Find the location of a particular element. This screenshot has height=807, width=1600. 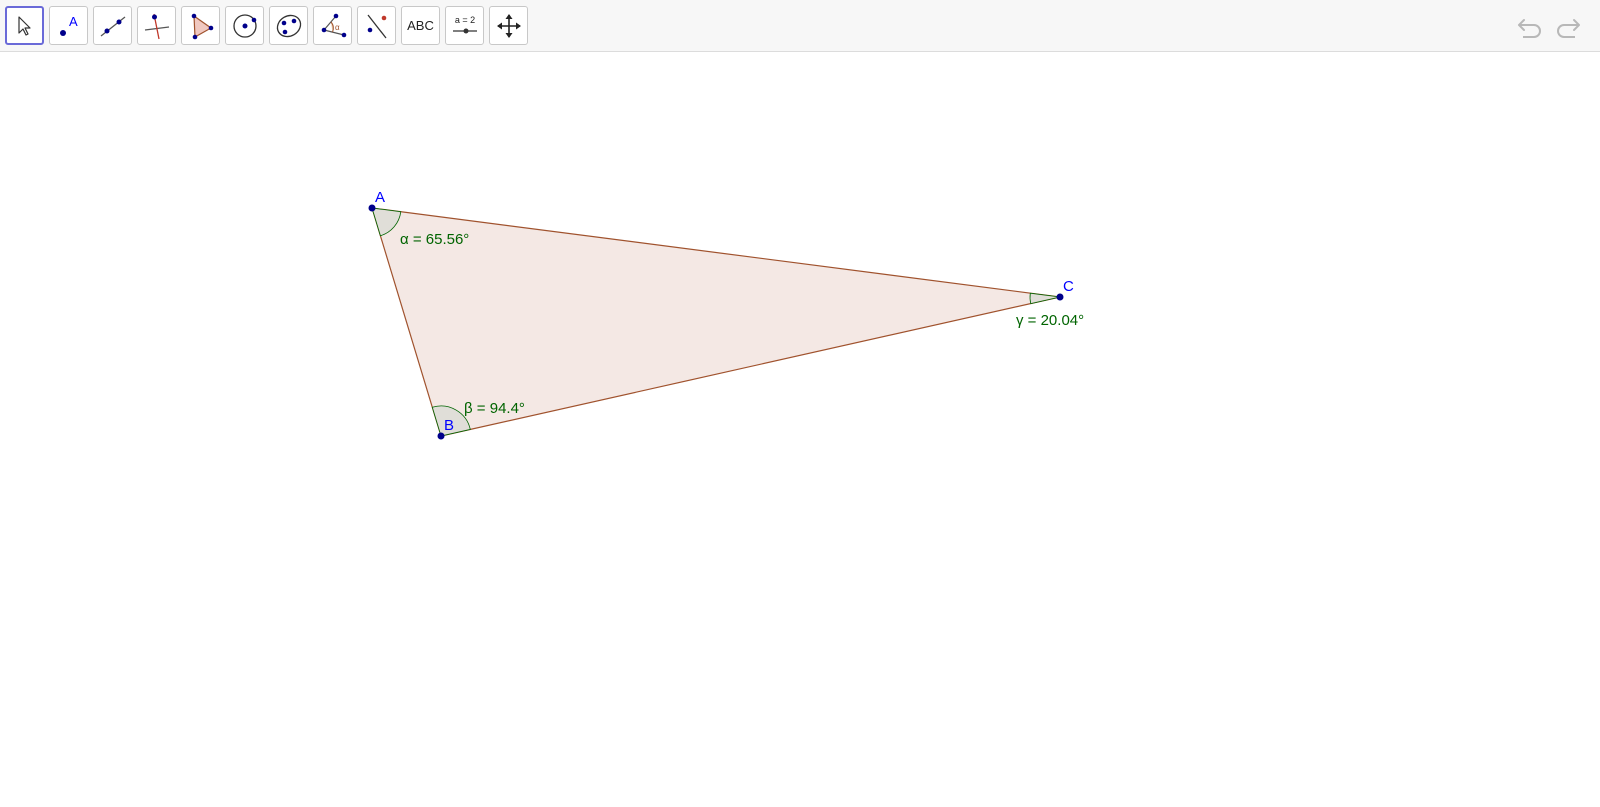

text-tool-button: ABC is located at coordinates (420, 25).